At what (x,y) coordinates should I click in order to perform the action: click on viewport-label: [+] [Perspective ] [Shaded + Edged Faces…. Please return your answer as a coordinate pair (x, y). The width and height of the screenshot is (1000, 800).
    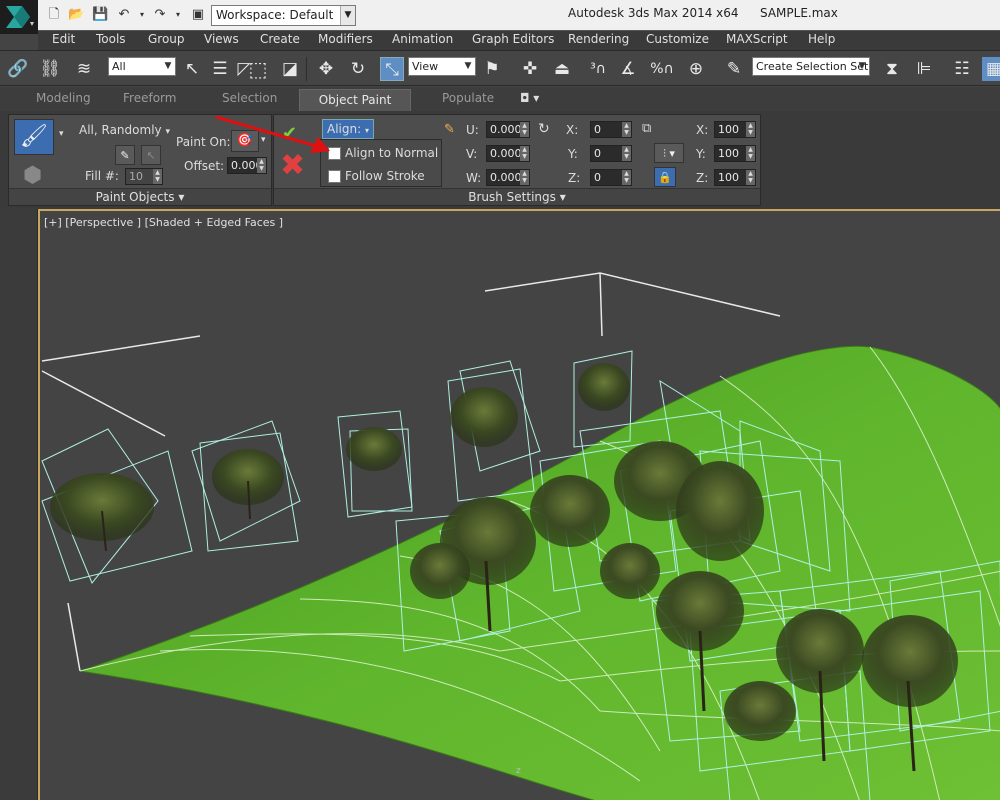
    Looking at the image, I should click on (163, 222).